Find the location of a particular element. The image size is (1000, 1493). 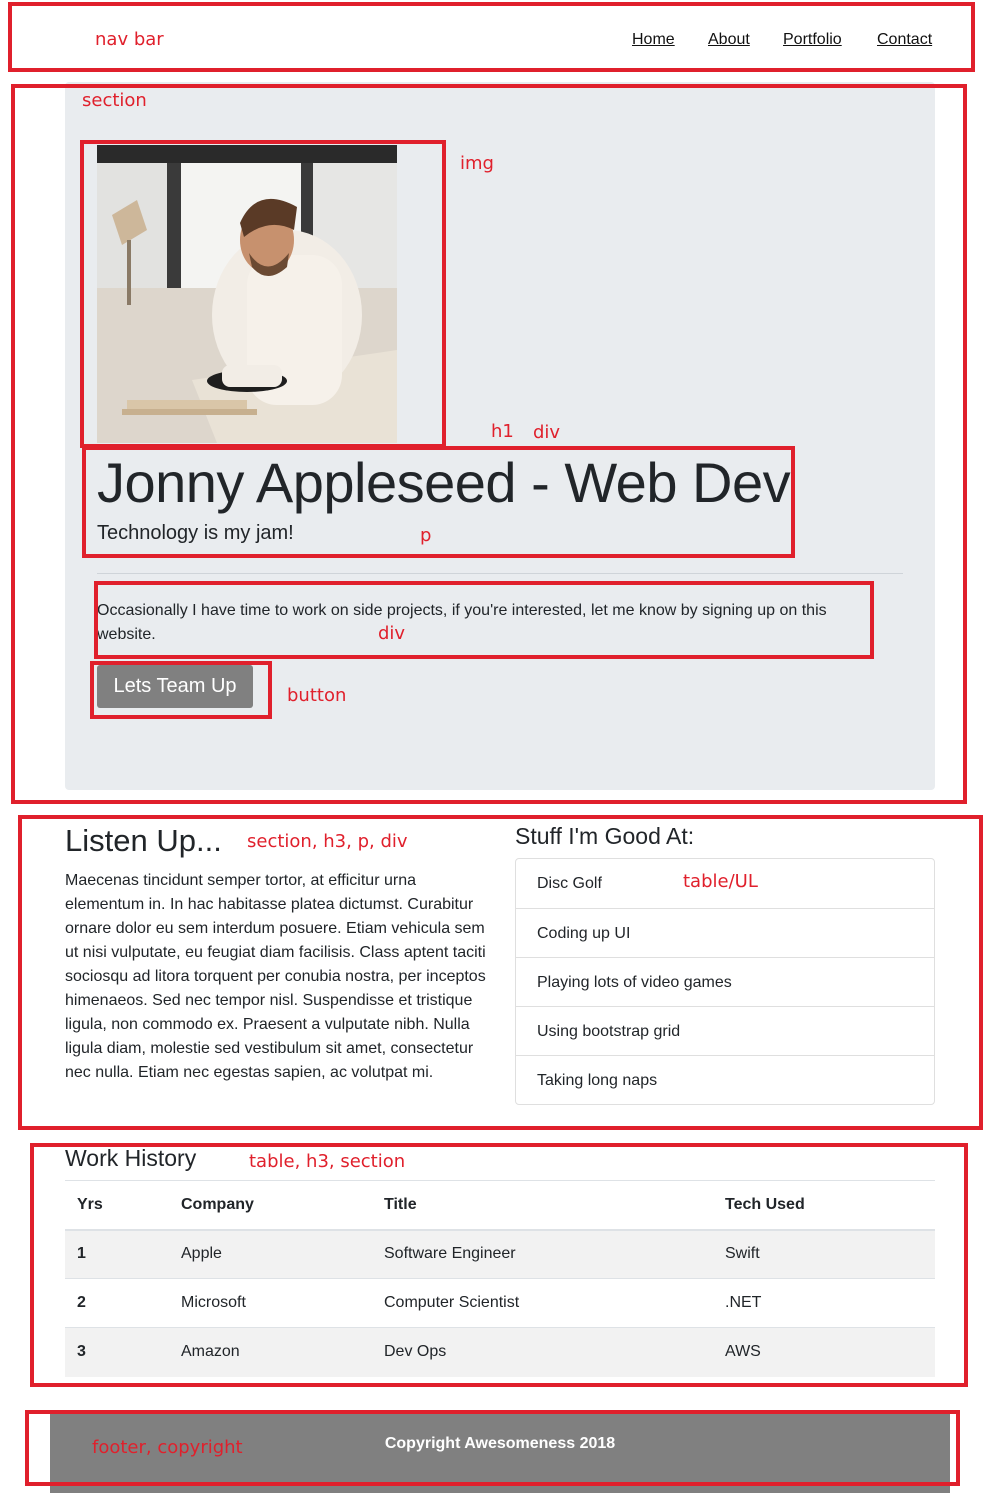

annotation-box-text-div is located at coordinates (484, 620).